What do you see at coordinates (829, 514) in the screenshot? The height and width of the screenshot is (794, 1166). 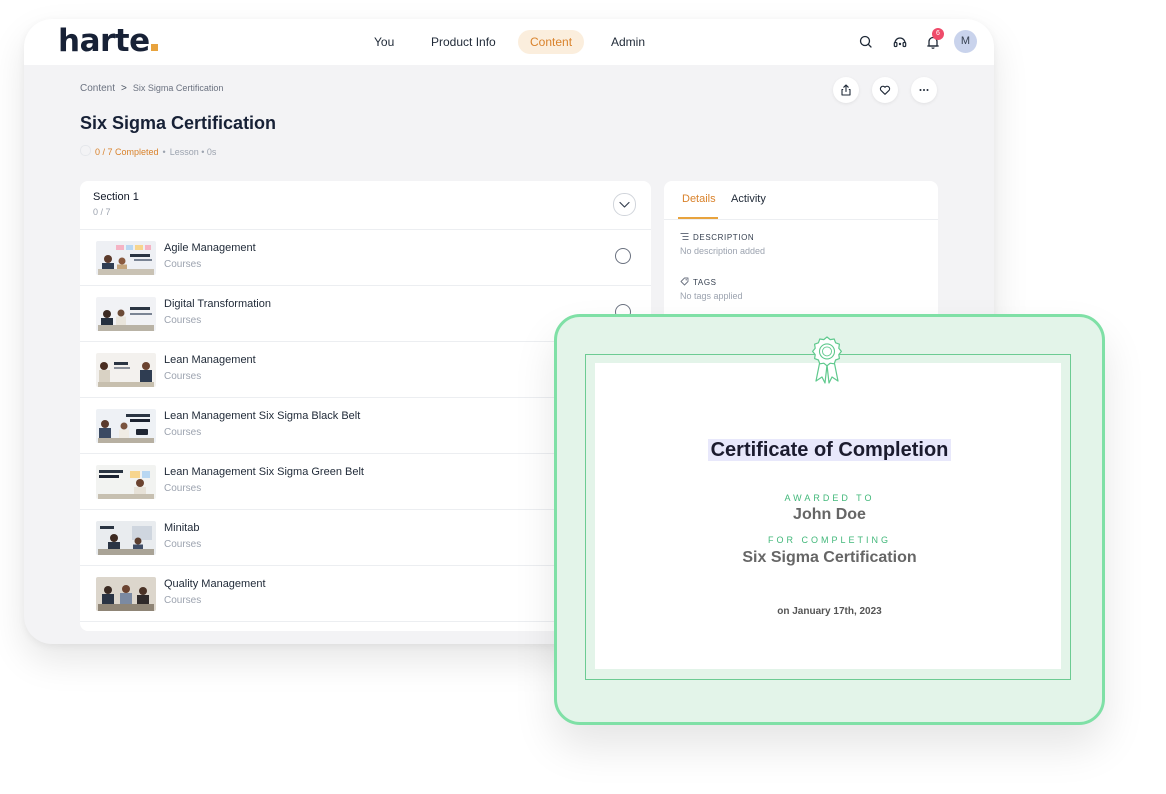 I see `recipient-name: John Doe` at bounding box center [829, 514].